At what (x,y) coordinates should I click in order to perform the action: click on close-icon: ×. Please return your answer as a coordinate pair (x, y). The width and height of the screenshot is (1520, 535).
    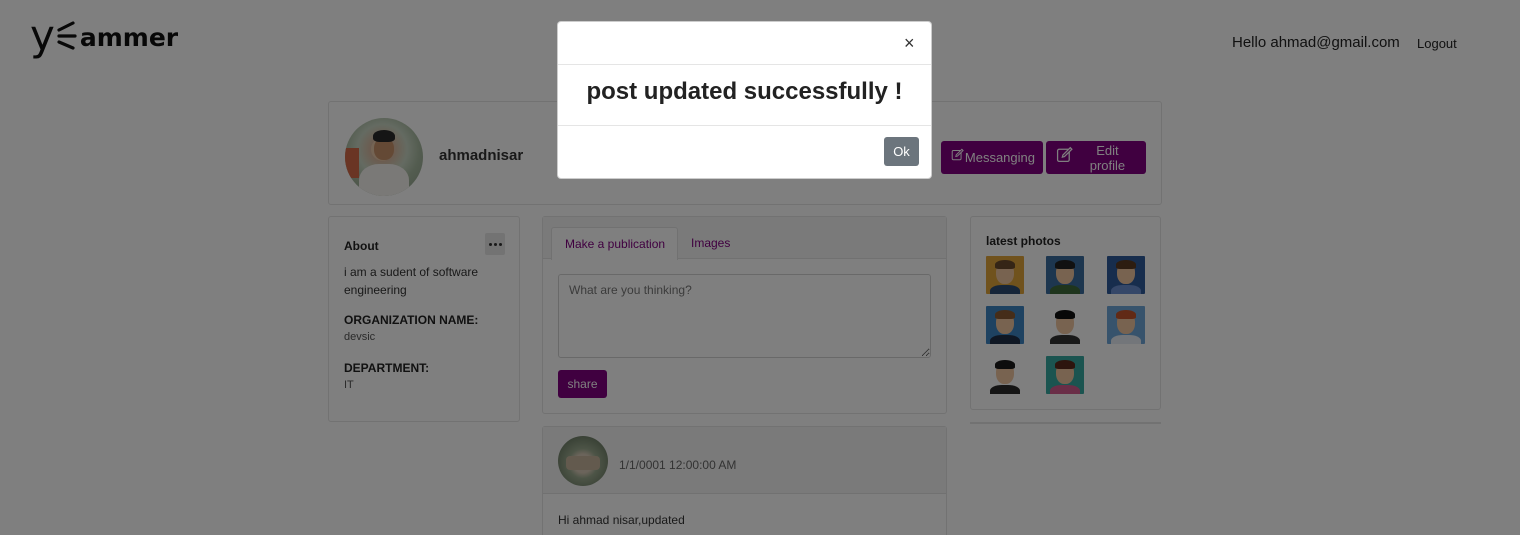
    Looking at the image, I should click on (909, 43).